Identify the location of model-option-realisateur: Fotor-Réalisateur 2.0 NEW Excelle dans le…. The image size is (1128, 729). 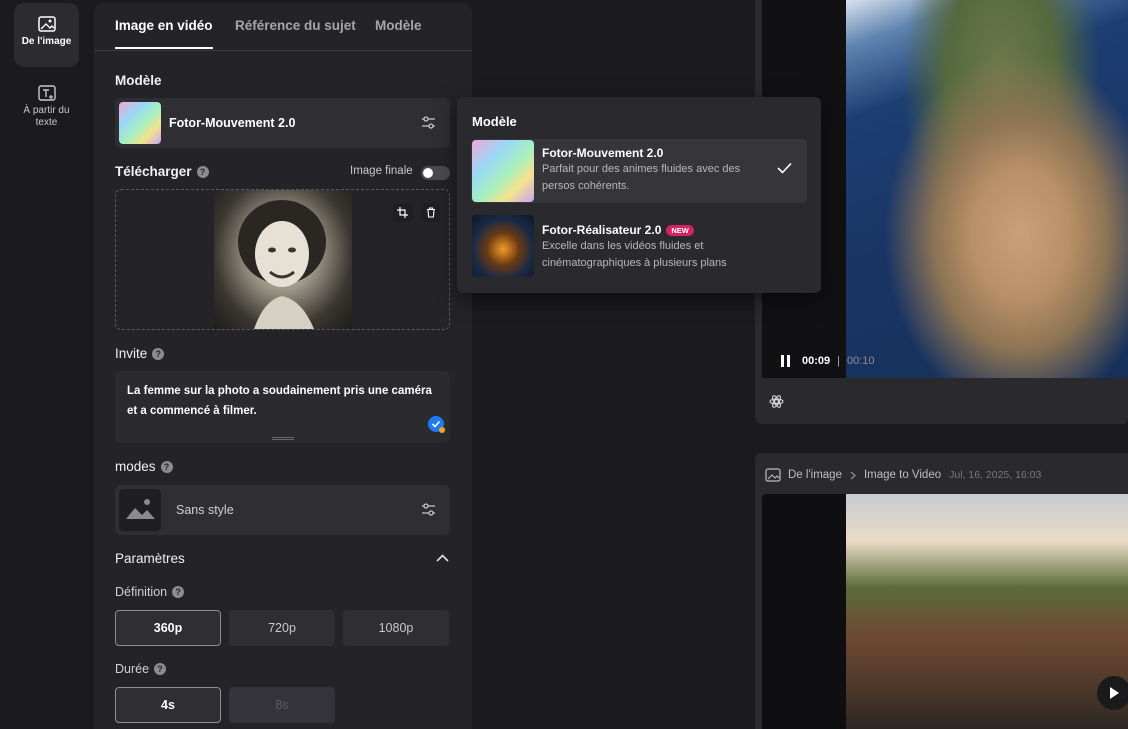
(639, 245).